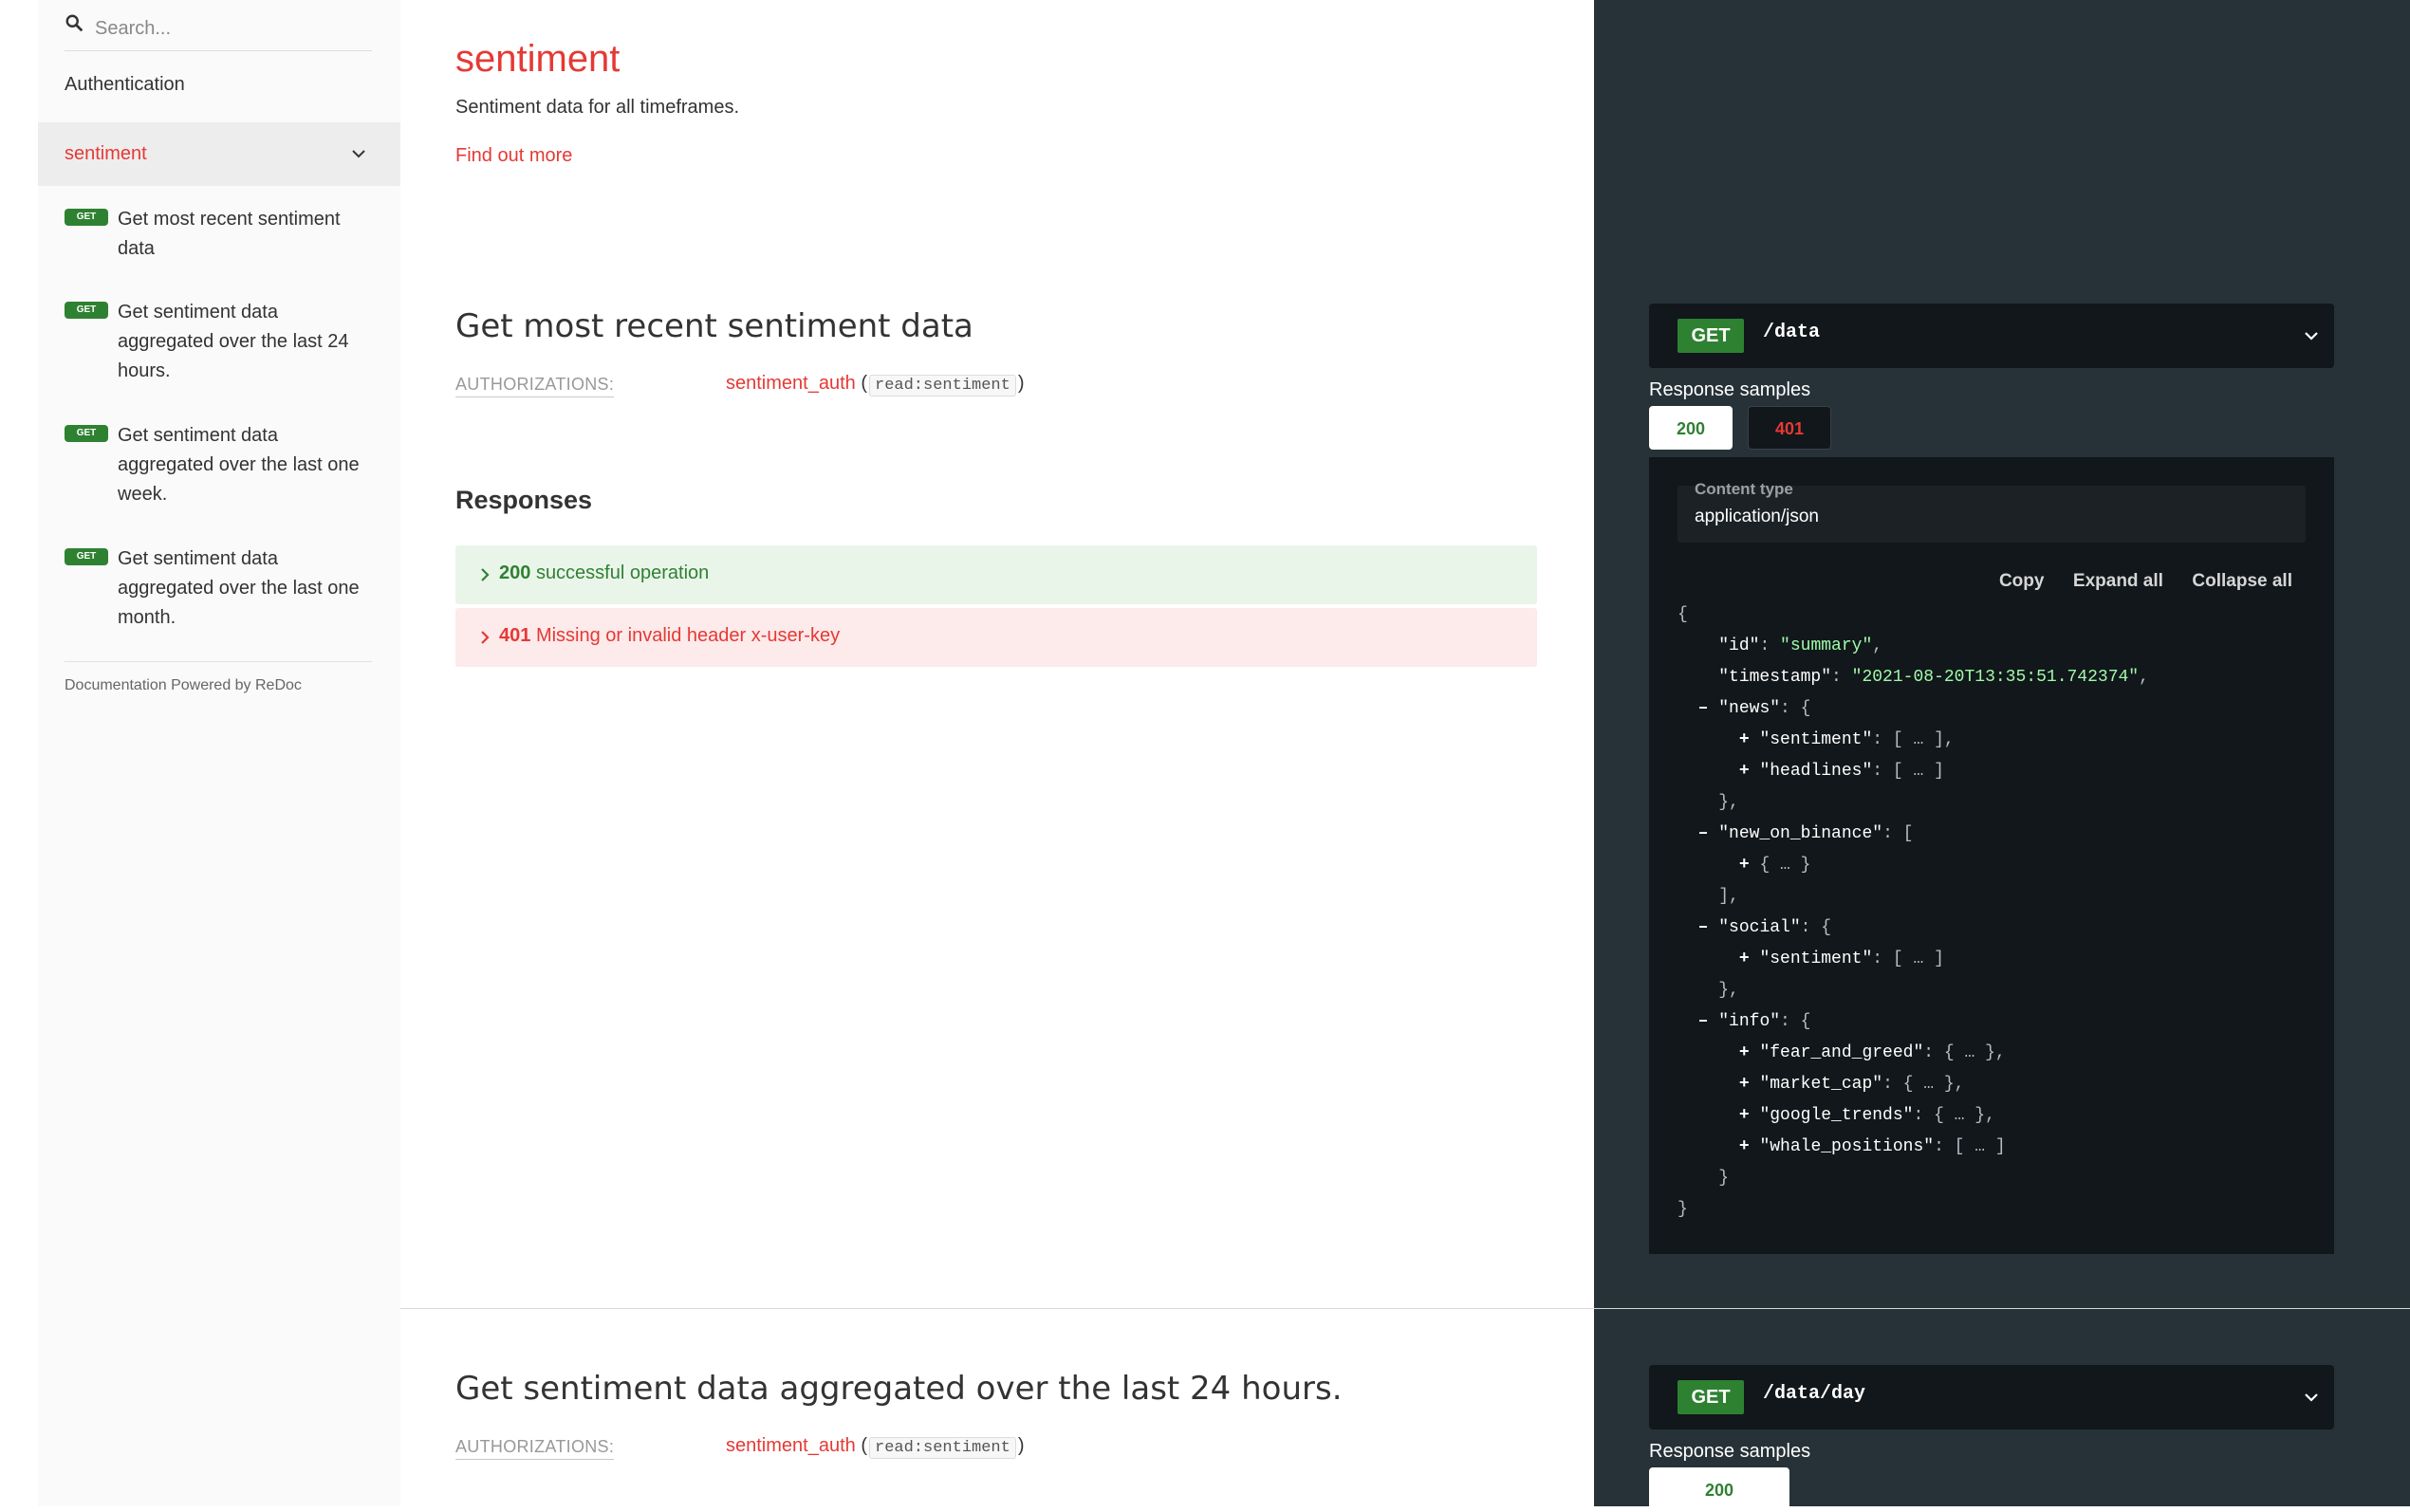 This screenshot has height=1512, width=2410. Describe the element at coordinates (996, 574) in the screenshot. I see `response-200-row: 200 successful operation` at that location.